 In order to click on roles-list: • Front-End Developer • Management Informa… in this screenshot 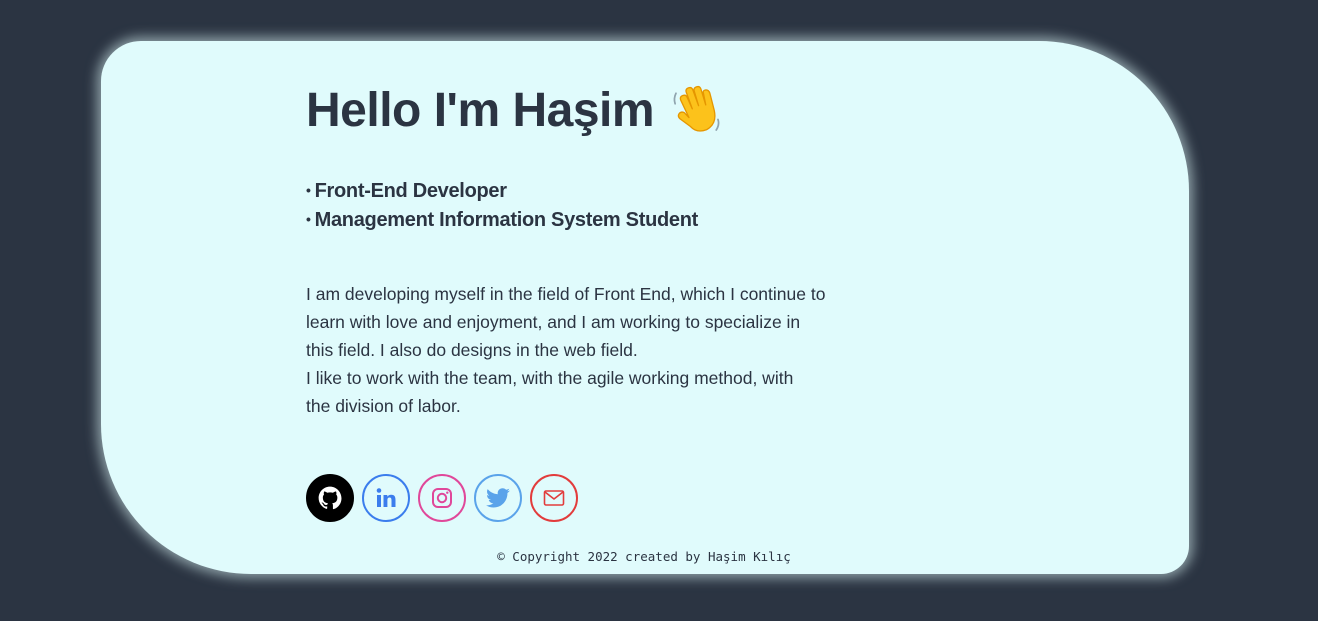, I will do `click(502, 205)`.